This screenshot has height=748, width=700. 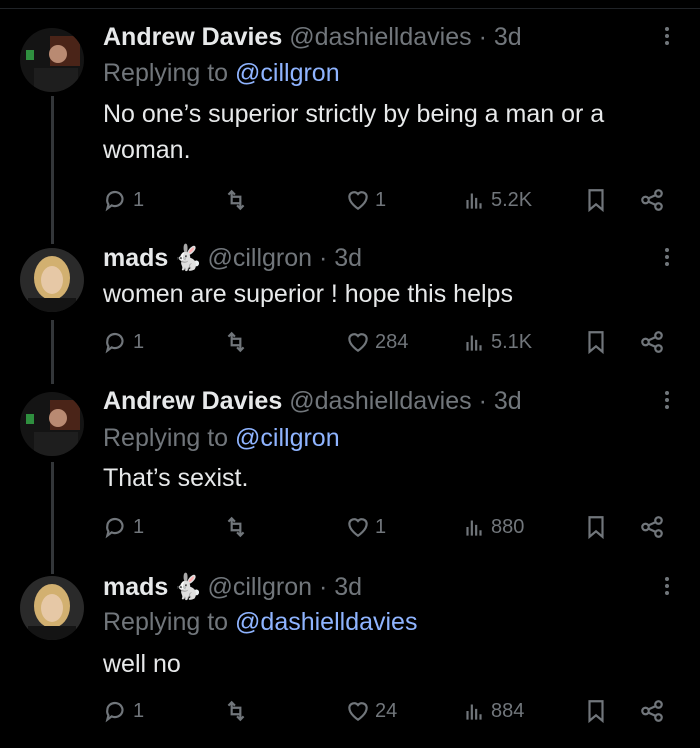 I want to click on view-count: 5.1K, so click(x=512, y=341).